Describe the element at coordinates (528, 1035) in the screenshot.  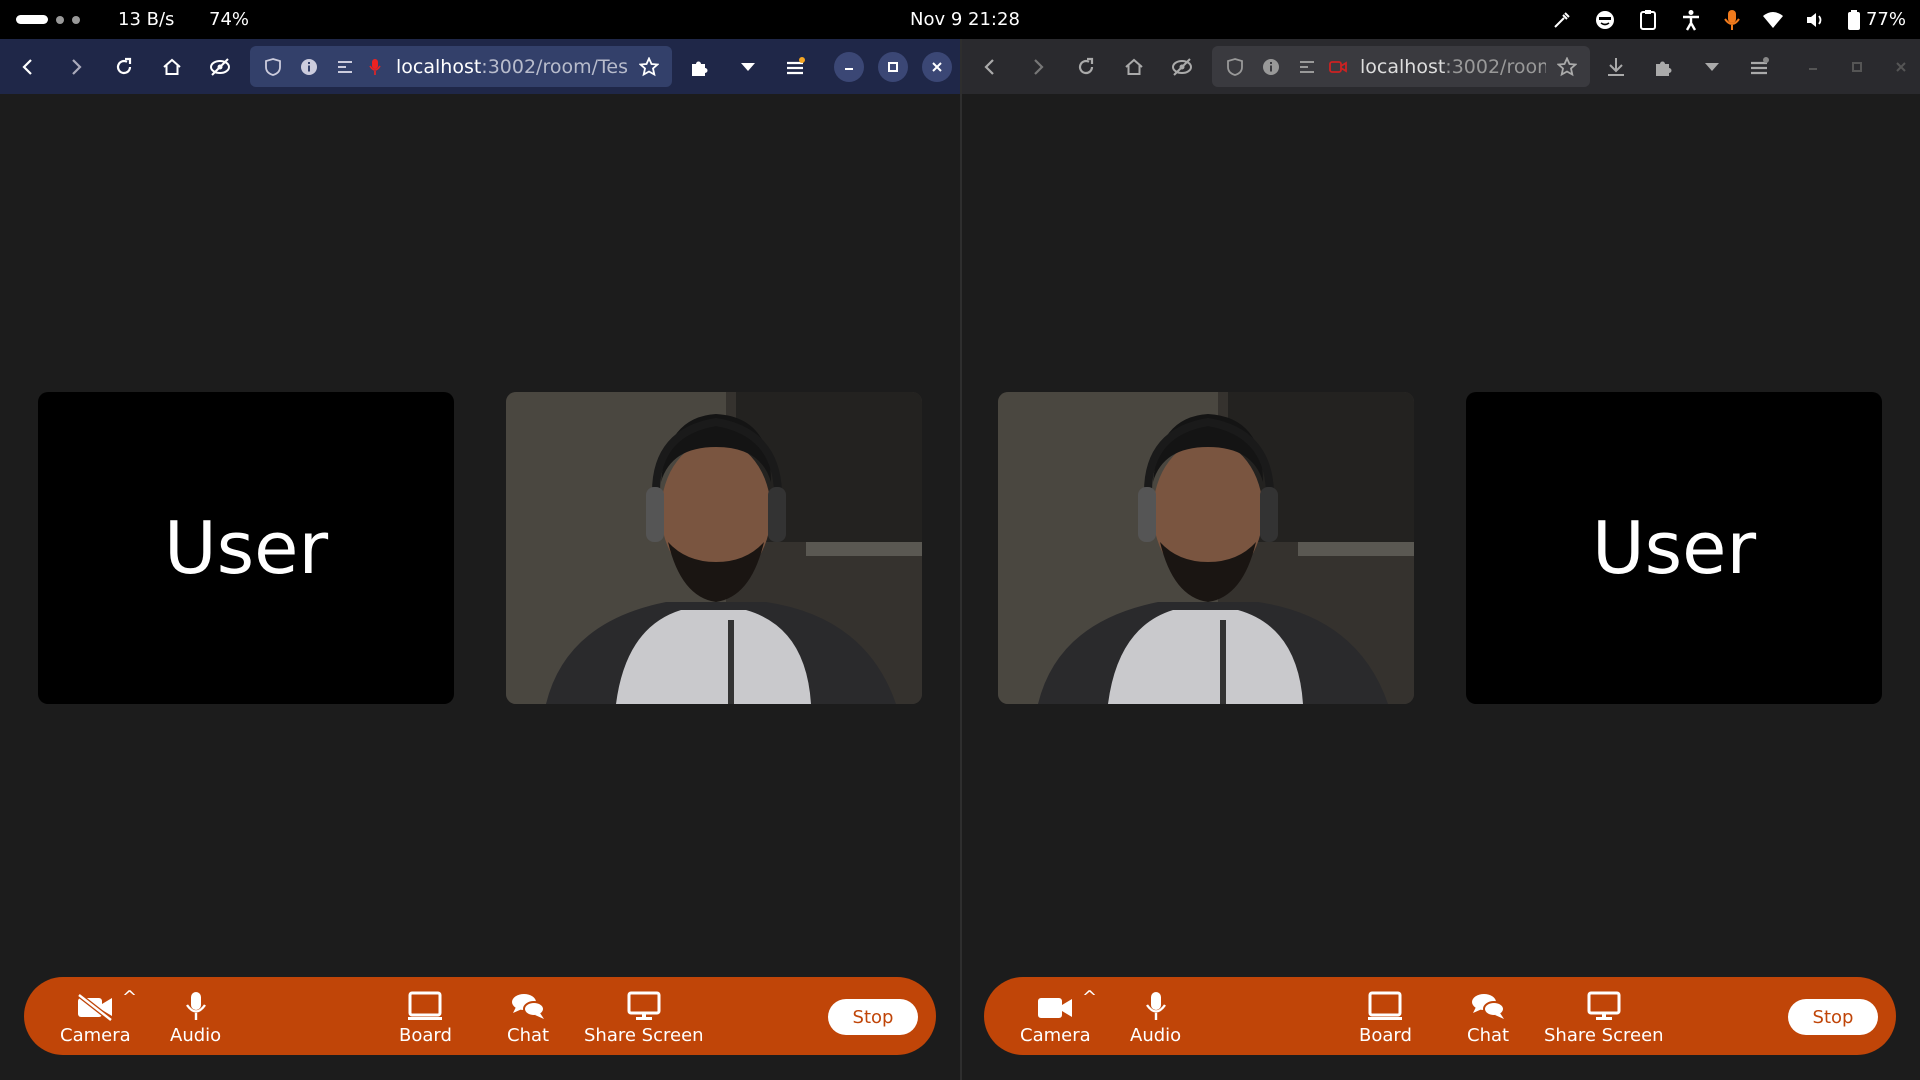
I see `chat-label: Chat` at that location.